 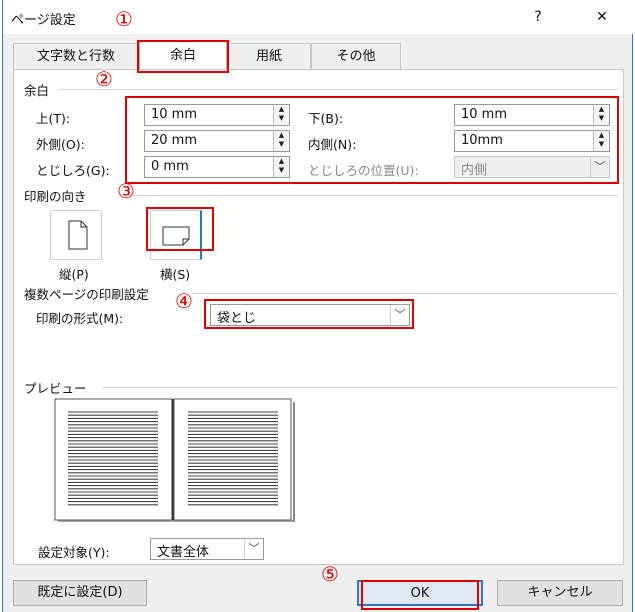 I want to click on outer-margin-label: 外側(O):, so click(x=60, y=144).